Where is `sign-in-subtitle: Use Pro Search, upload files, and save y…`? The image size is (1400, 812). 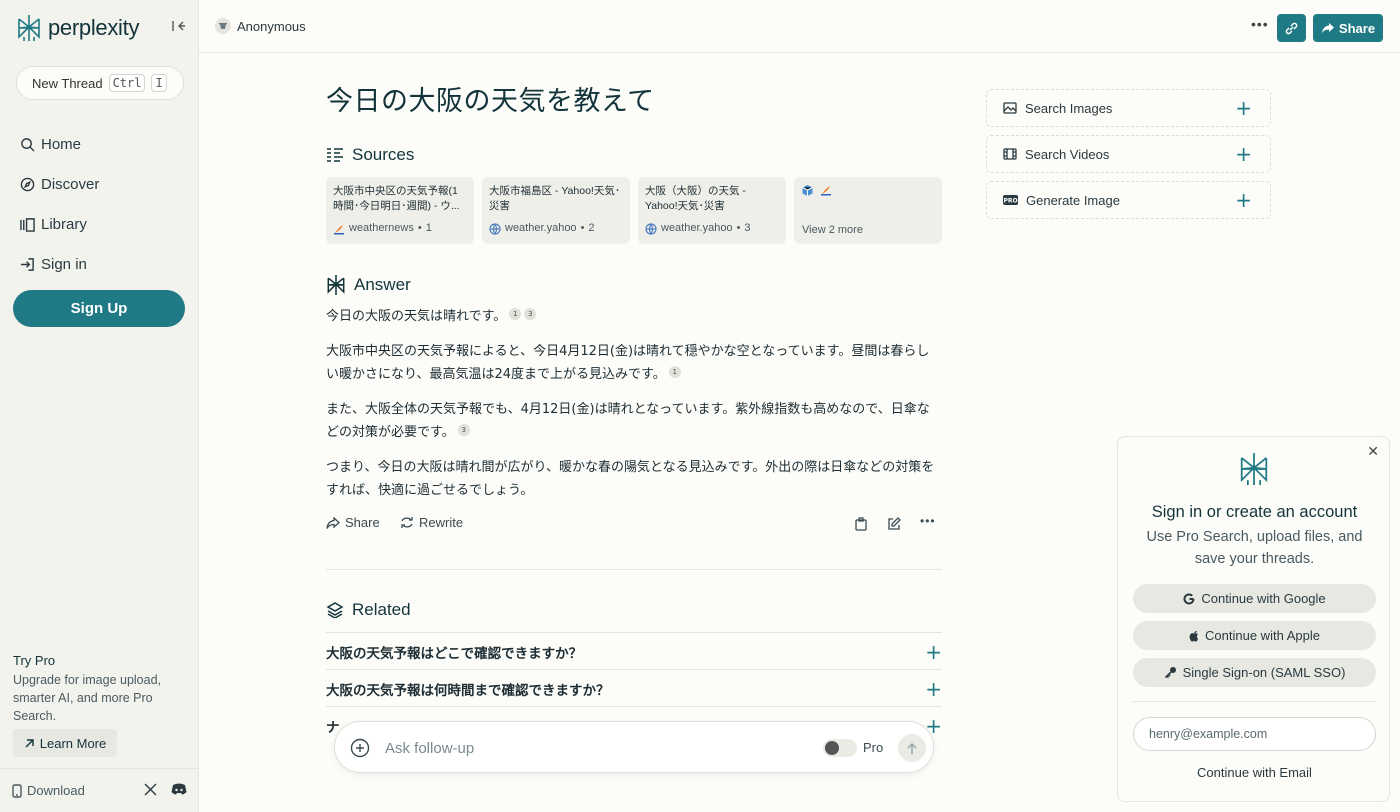 sign-in-subtitle: Use Pro Search, upload files, and save y… is located at coordinates (1254, 548).